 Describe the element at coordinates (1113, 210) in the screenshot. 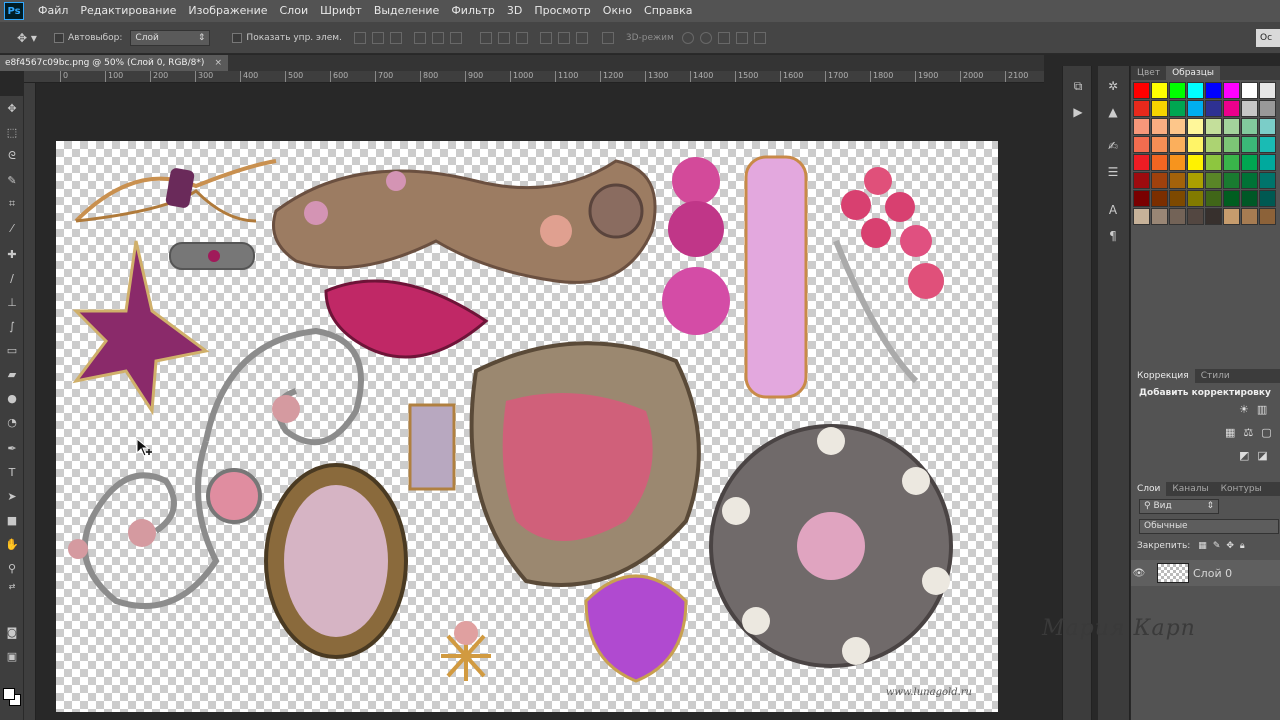

I see `character-panel-icon: A` at that location.